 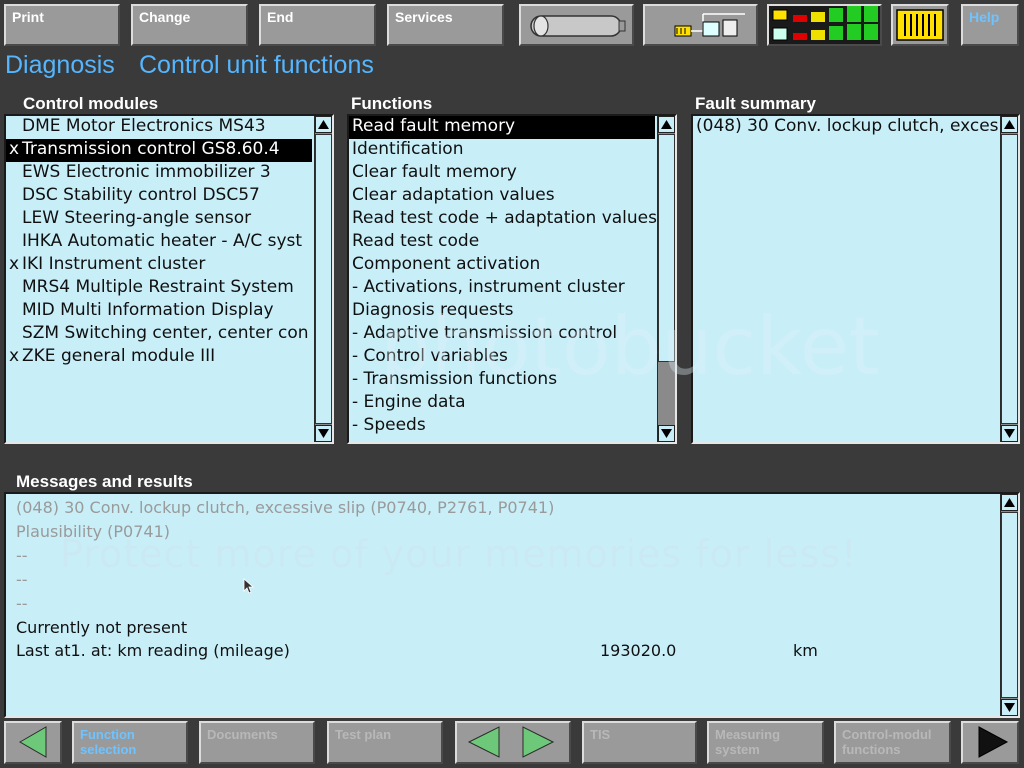 I want to click on signal-bars-icon, so click(x=825, y=23).